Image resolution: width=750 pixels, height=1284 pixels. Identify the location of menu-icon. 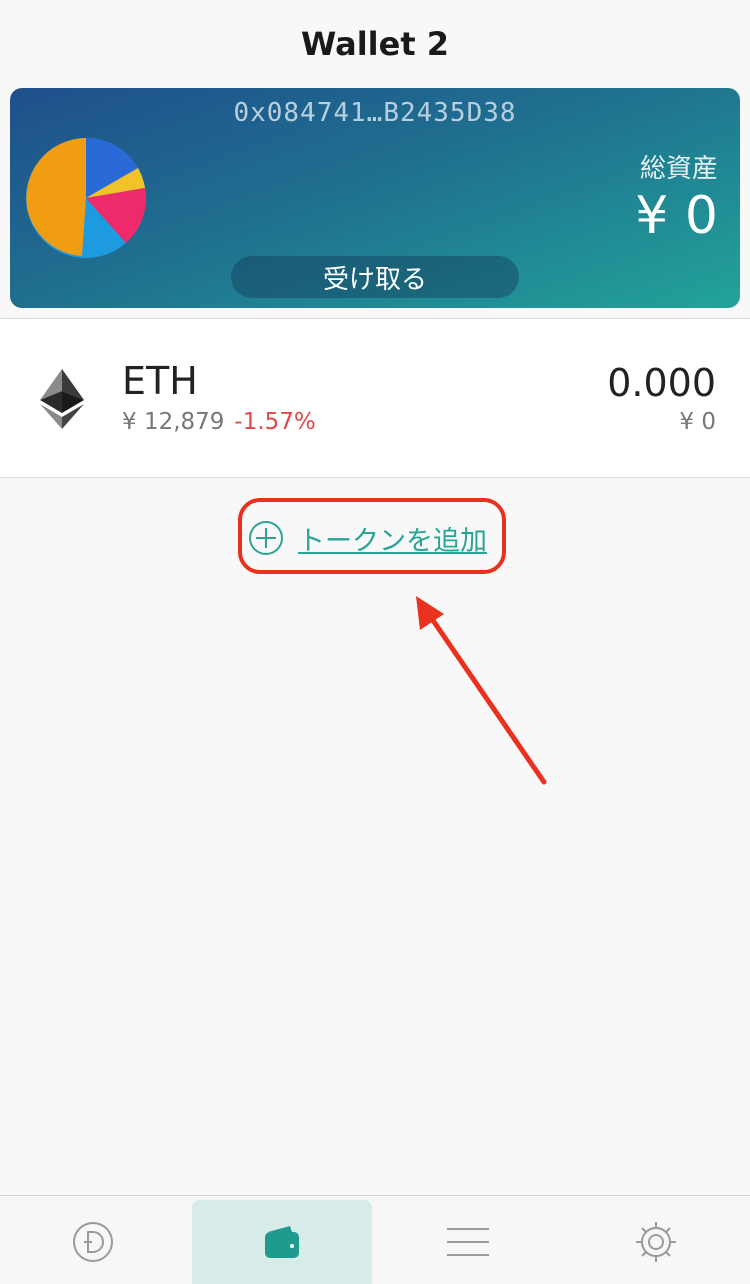
(468, 1242).